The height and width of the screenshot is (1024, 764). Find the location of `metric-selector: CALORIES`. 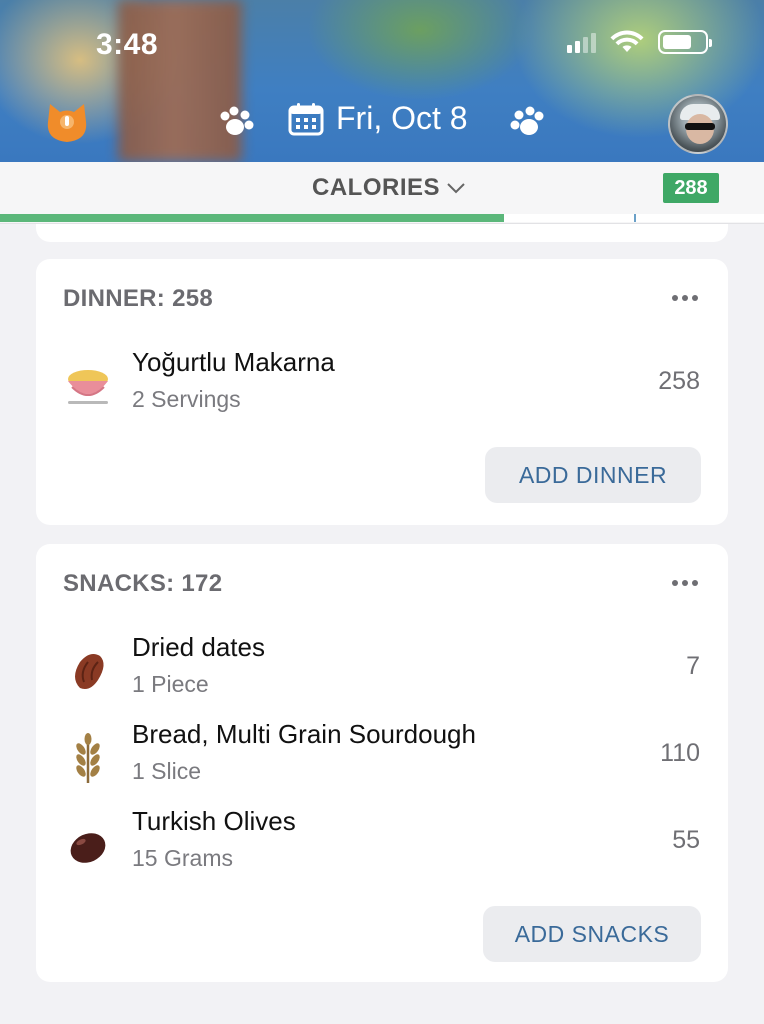

metric-selector: CALORIES is located at coordinates (389, 188).